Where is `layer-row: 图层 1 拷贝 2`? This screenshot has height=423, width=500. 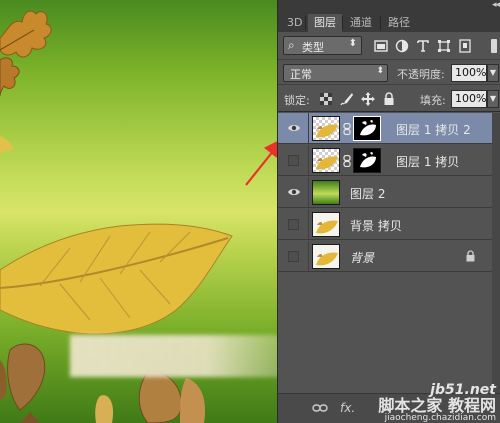
layer-row: 图层 1 拷贝 2 is located at coordinates (385, 128).